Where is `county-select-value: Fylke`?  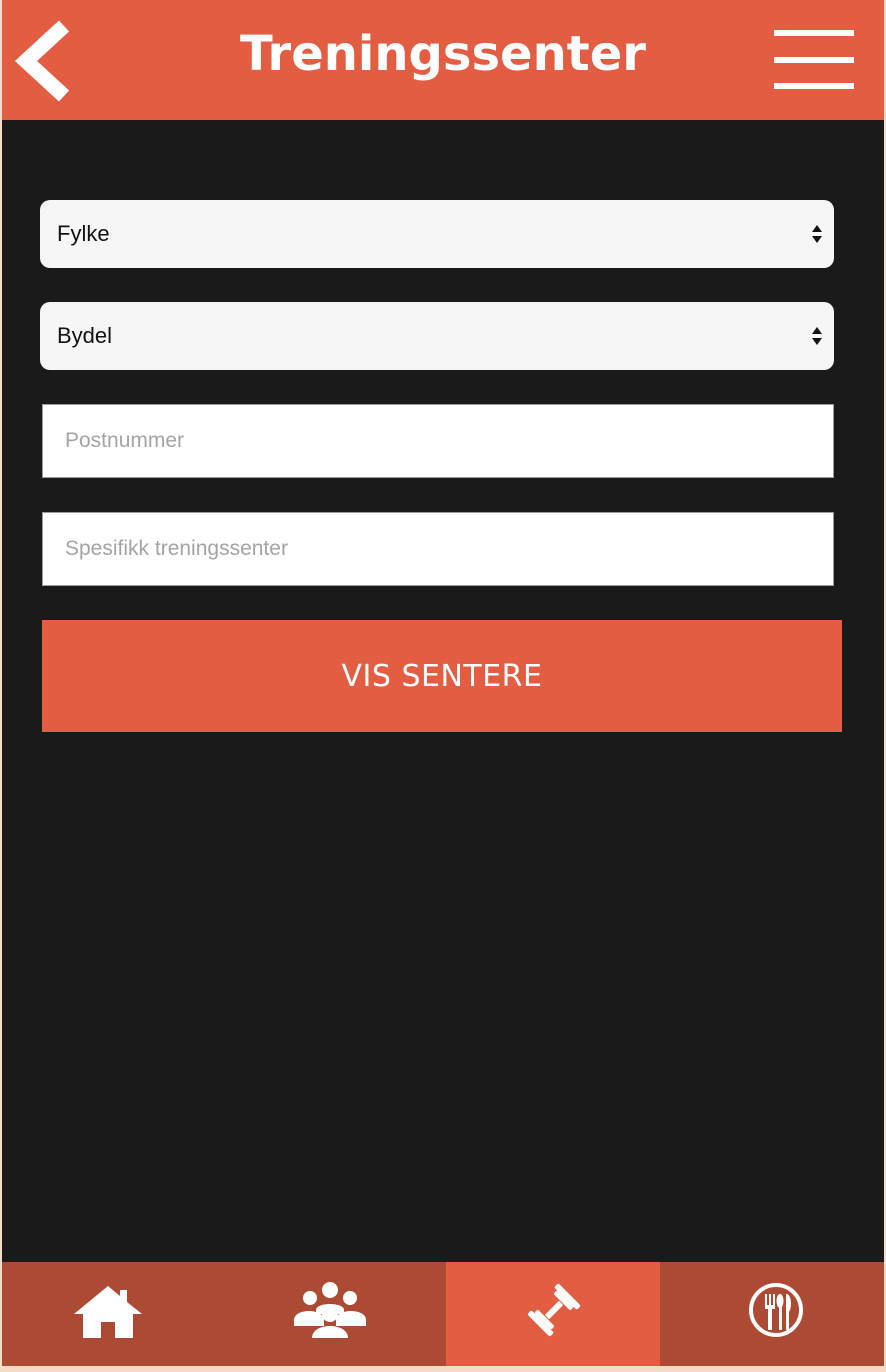 county-select-value: Fylke is located at coordinates (83, 233).